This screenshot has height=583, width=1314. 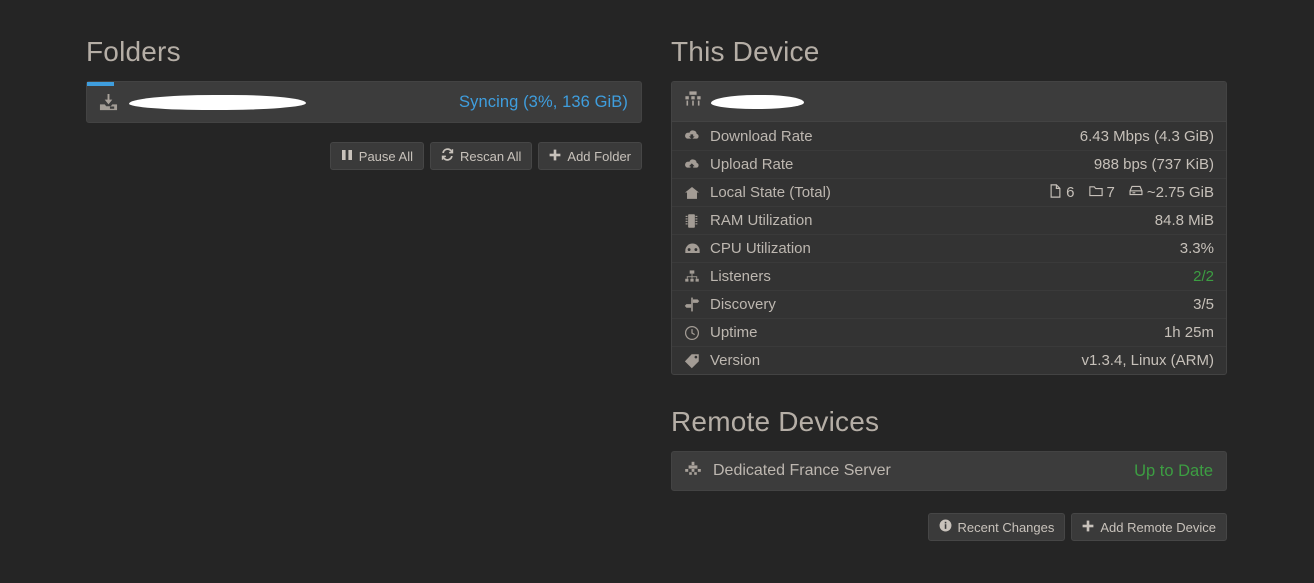 What do you see at coordinates (217, 102) in the screenshot?
I see `folder-name-redacted` at bounding box center [217, 102].